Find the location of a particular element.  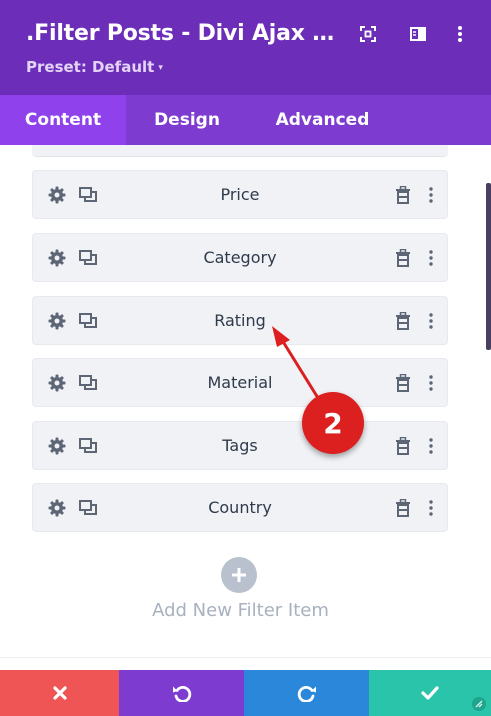

action-bar is located at coordinates (245, 693).